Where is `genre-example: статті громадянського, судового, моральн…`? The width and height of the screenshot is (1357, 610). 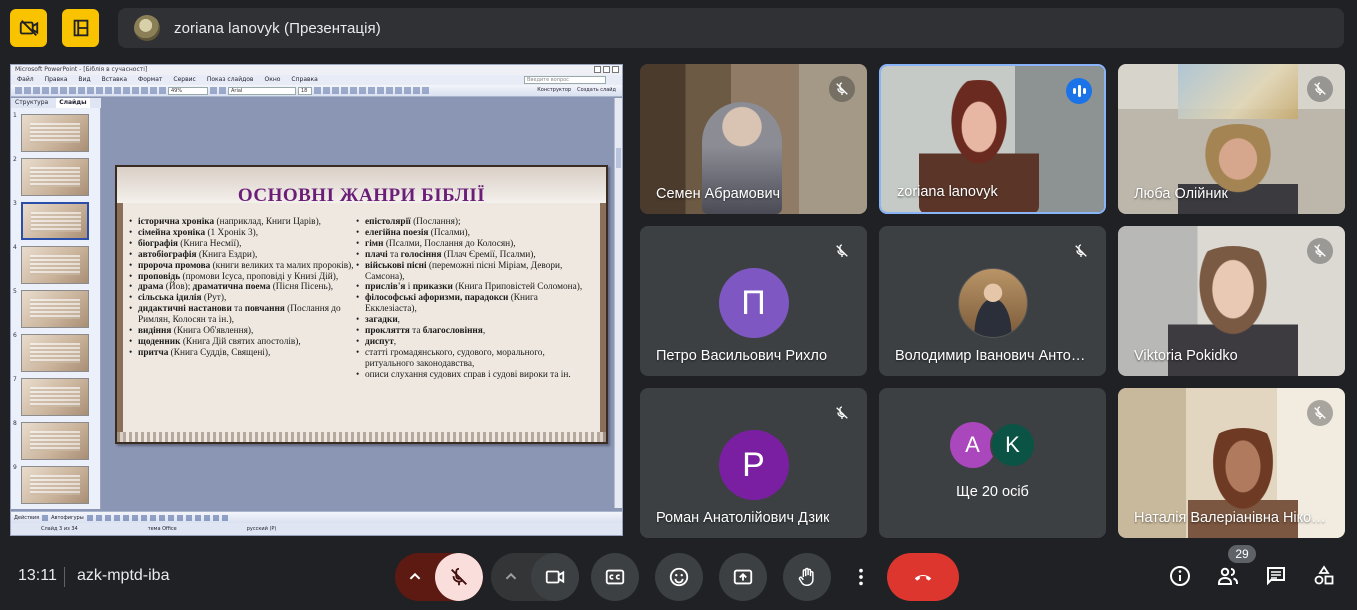 genre-example: статті громадянського, судового, моральн… is located at coordinates (455, 358).